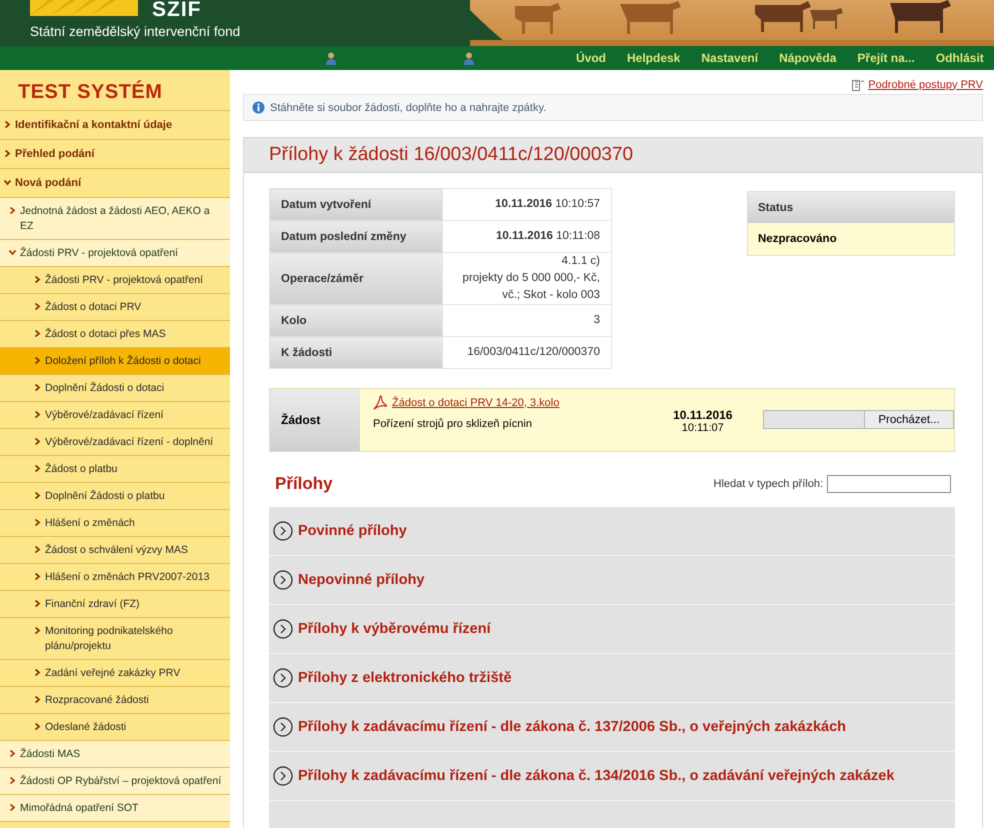 The image size is (994, 828). What do you see at coordinates (356, 236) in the screenshot?
I see `detail-label: Datum poslední změny` at bounding box center [356, 236].